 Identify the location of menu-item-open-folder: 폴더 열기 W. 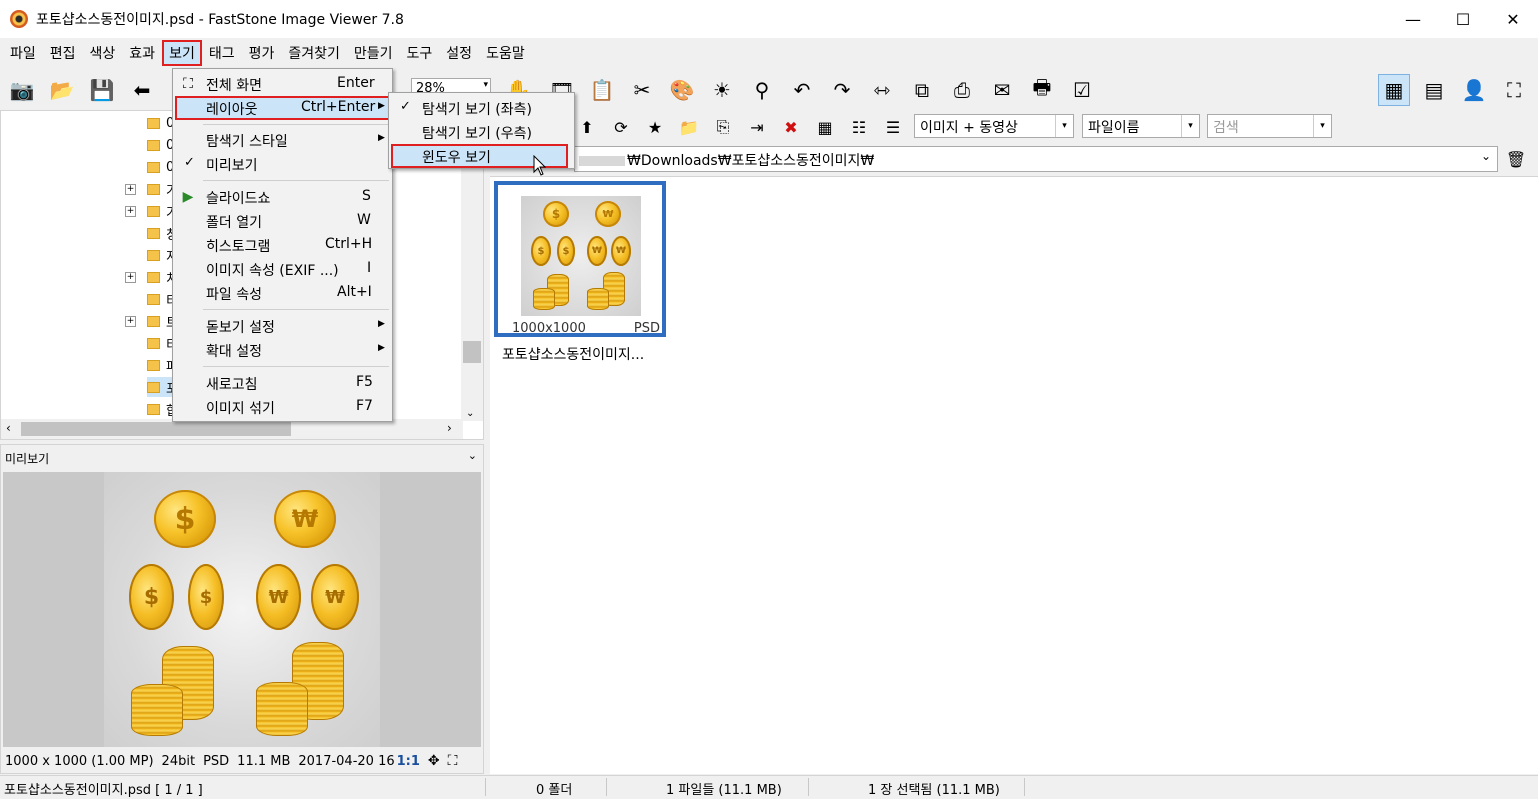
(282, 221).